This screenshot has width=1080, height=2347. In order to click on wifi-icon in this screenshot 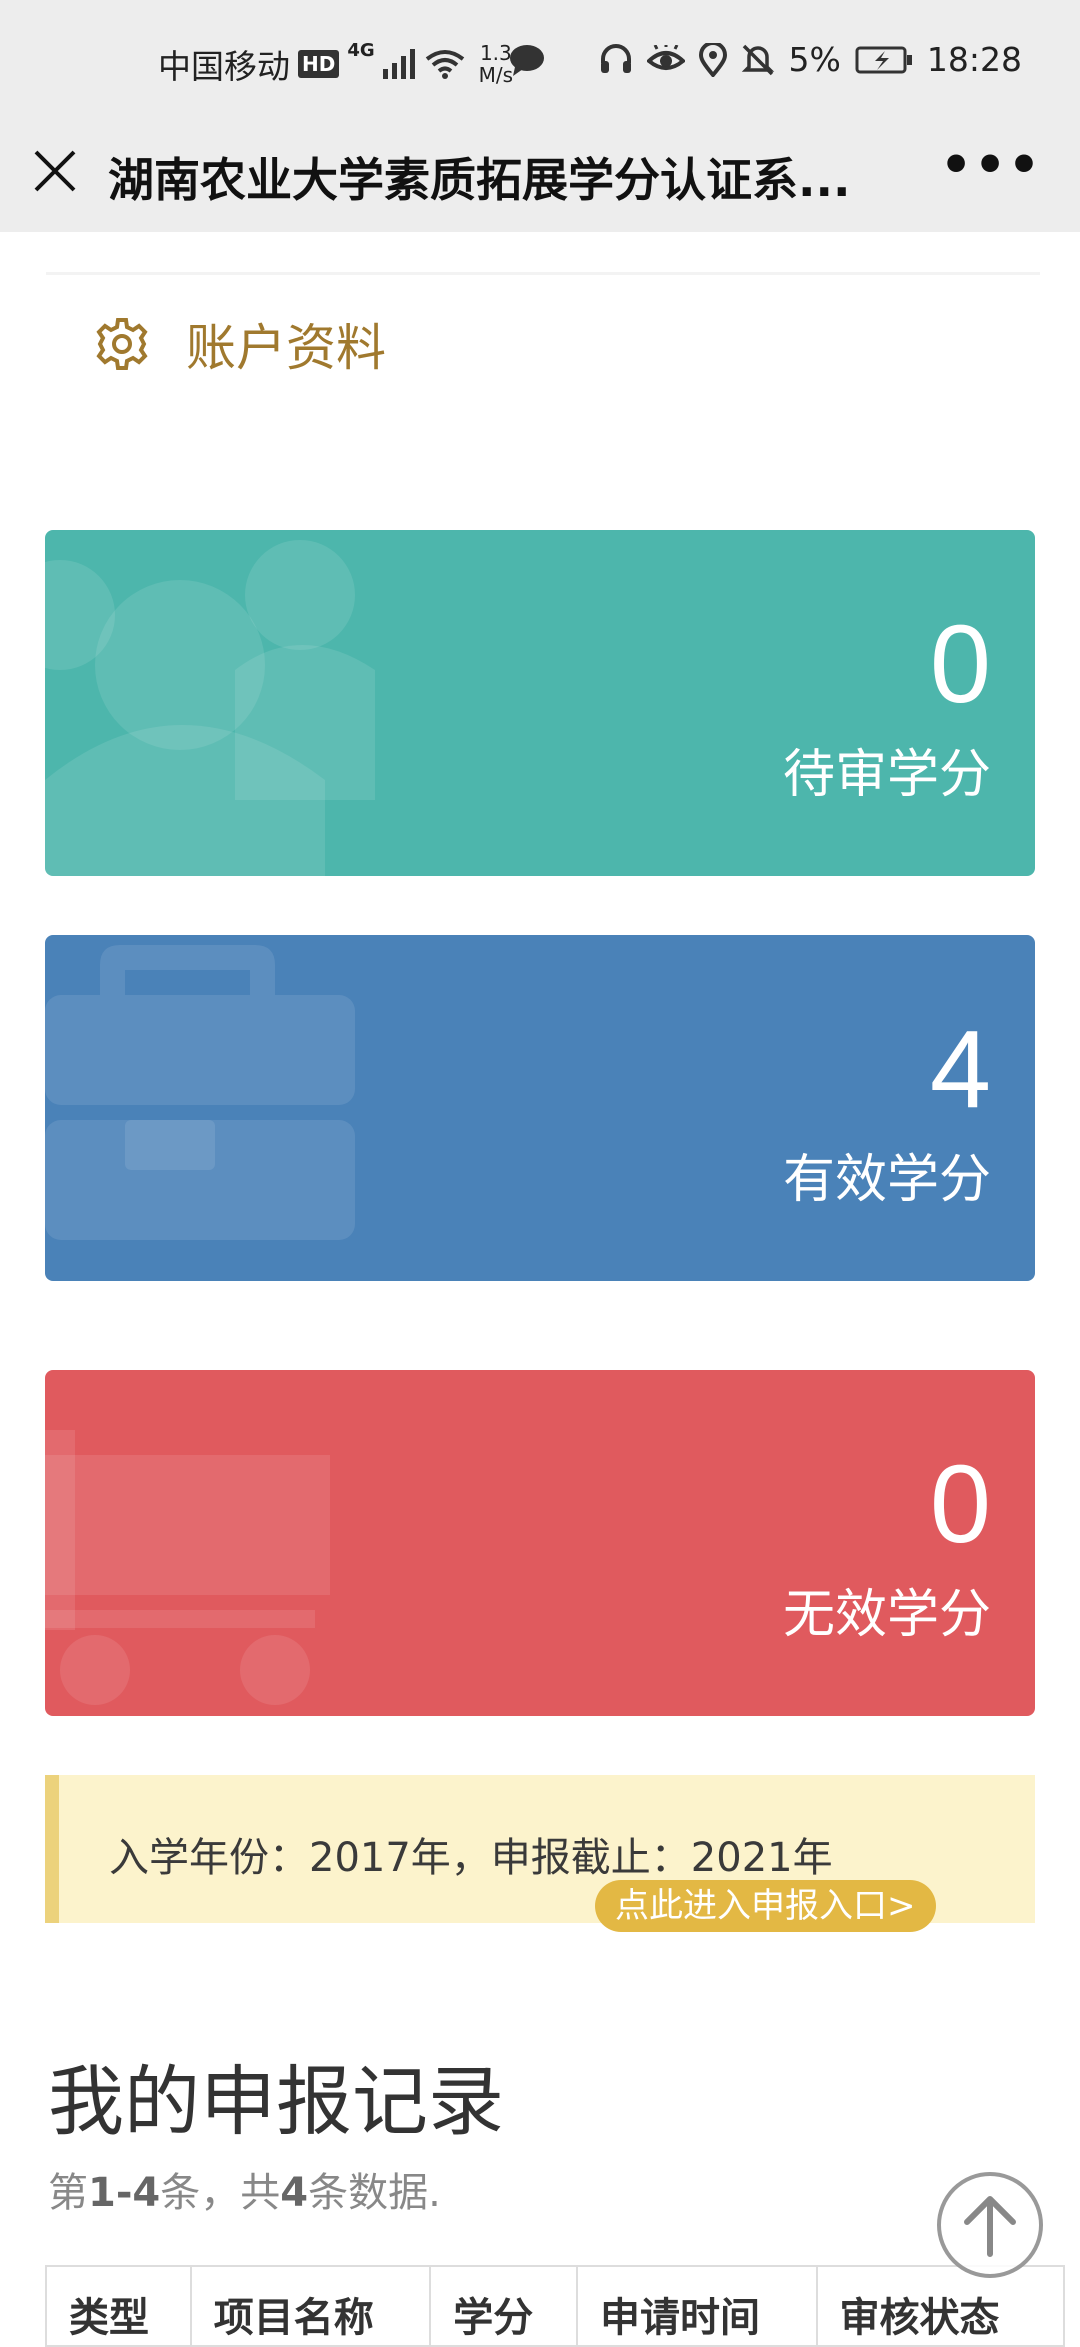, I will do `click(444, 64)`.